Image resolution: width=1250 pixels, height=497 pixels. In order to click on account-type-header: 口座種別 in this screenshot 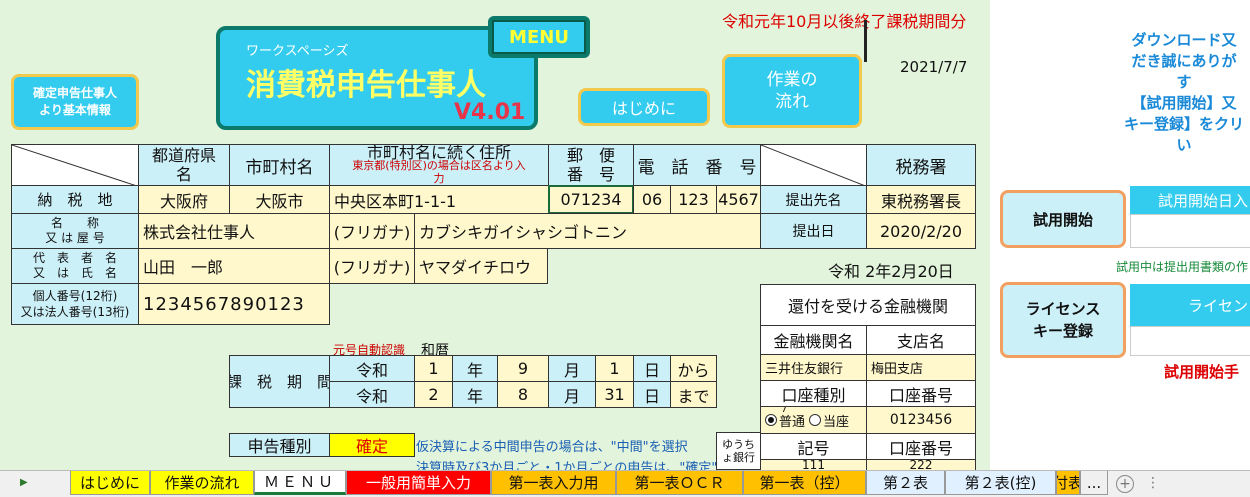, I will do `click(813, 393)`.